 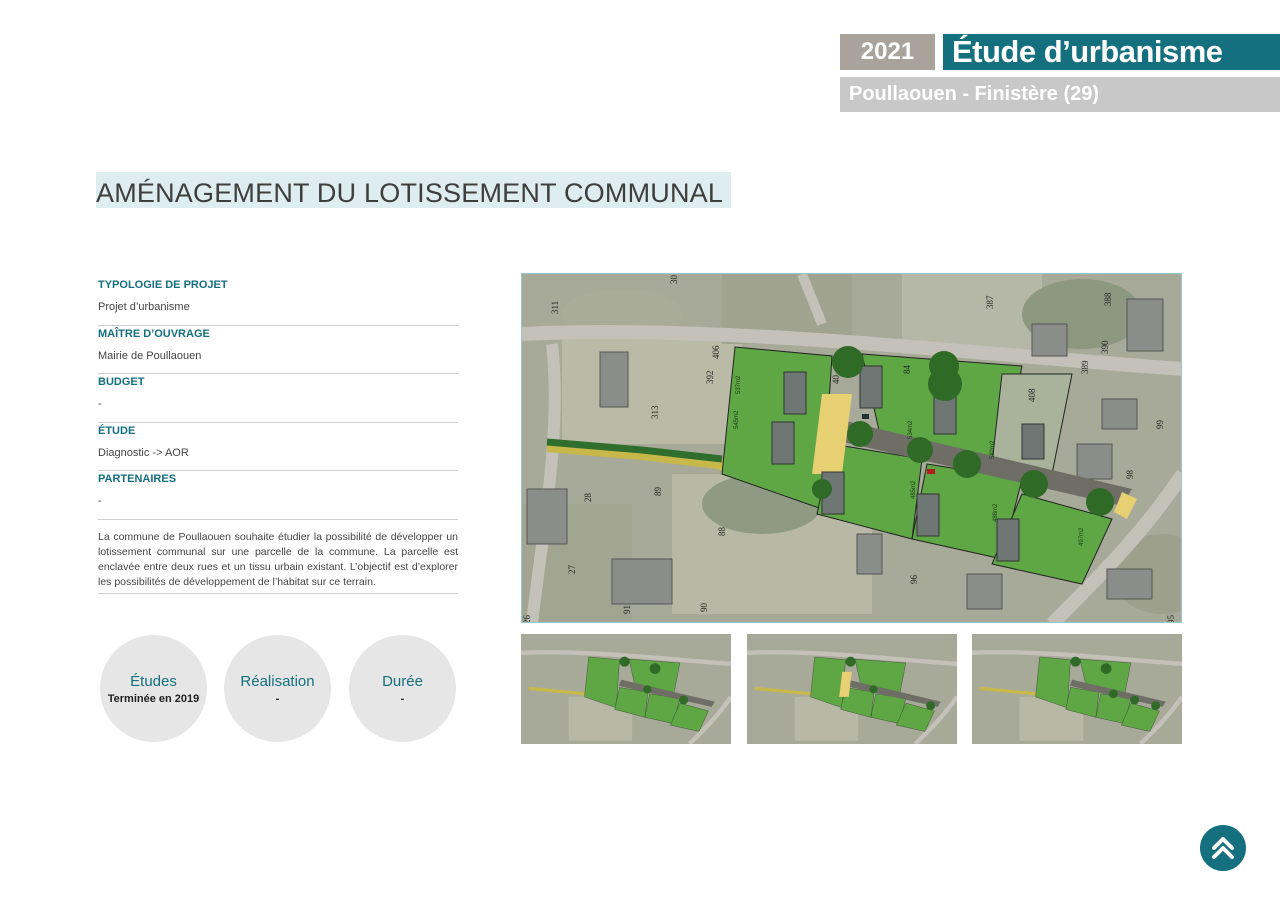 I want to click on double-chevron-up-icon, so click(x=1223, y=848).